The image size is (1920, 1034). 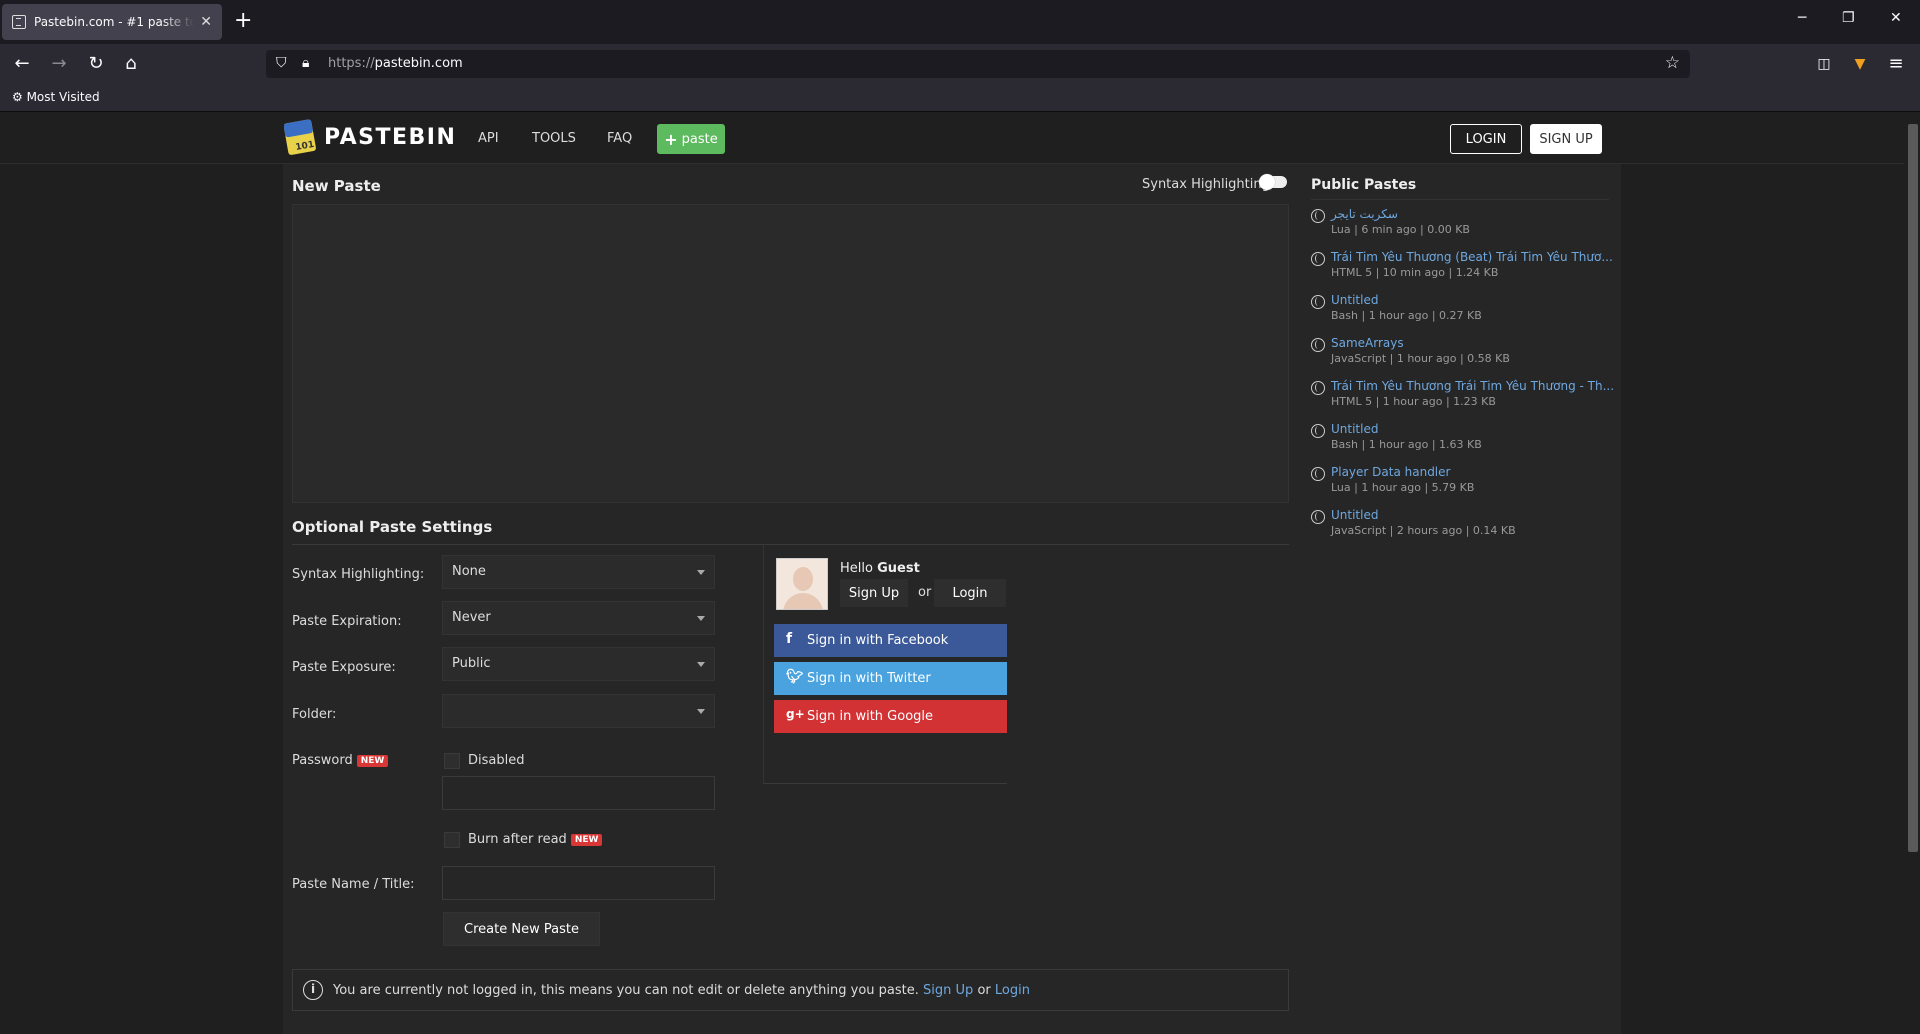 I want to click on back-icon: ←, so click(x=22, y=64).